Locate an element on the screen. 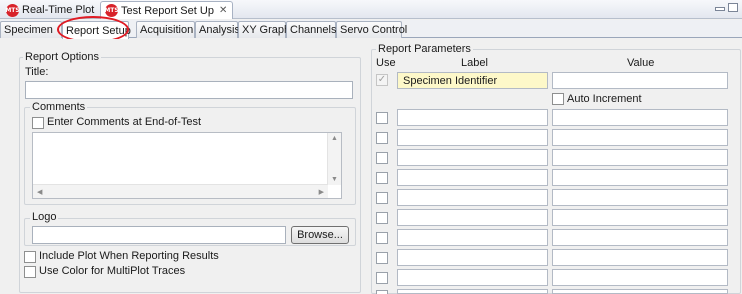 The image size is (742, 294). logo-legend: Logo is located at coordinates (44, 217).